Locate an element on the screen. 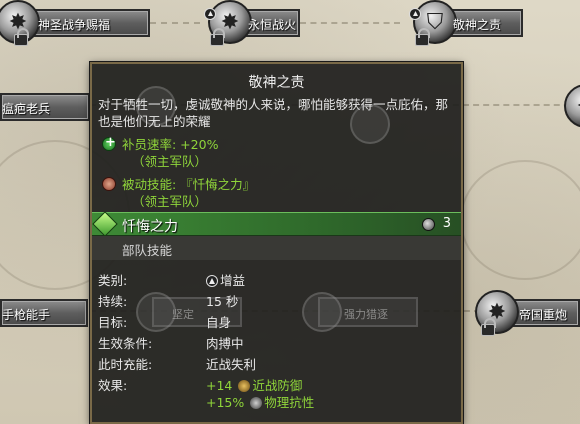  effect-value: +15% is located at coordinates (225, 402).